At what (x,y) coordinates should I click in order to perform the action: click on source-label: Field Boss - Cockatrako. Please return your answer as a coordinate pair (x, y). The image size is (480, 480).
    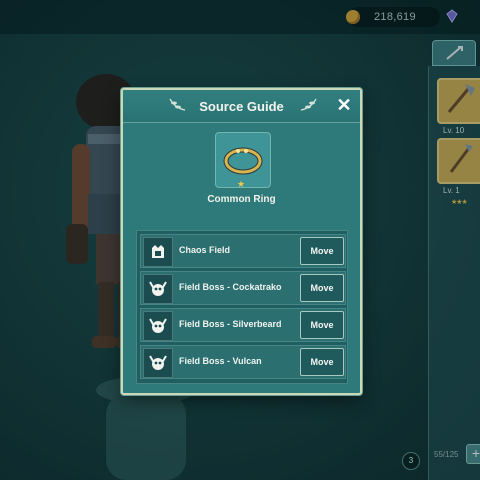
    Looking at the image, I should click on (230, 287).